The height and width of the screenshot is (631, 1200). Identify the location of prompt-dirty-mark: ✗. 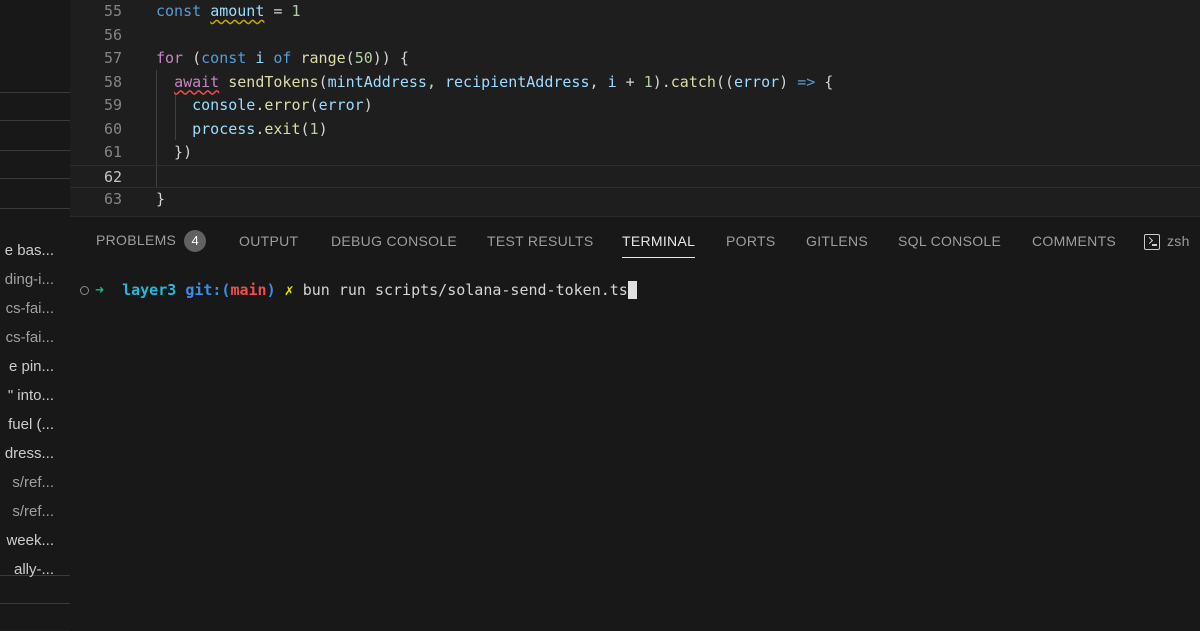
(289, 290).